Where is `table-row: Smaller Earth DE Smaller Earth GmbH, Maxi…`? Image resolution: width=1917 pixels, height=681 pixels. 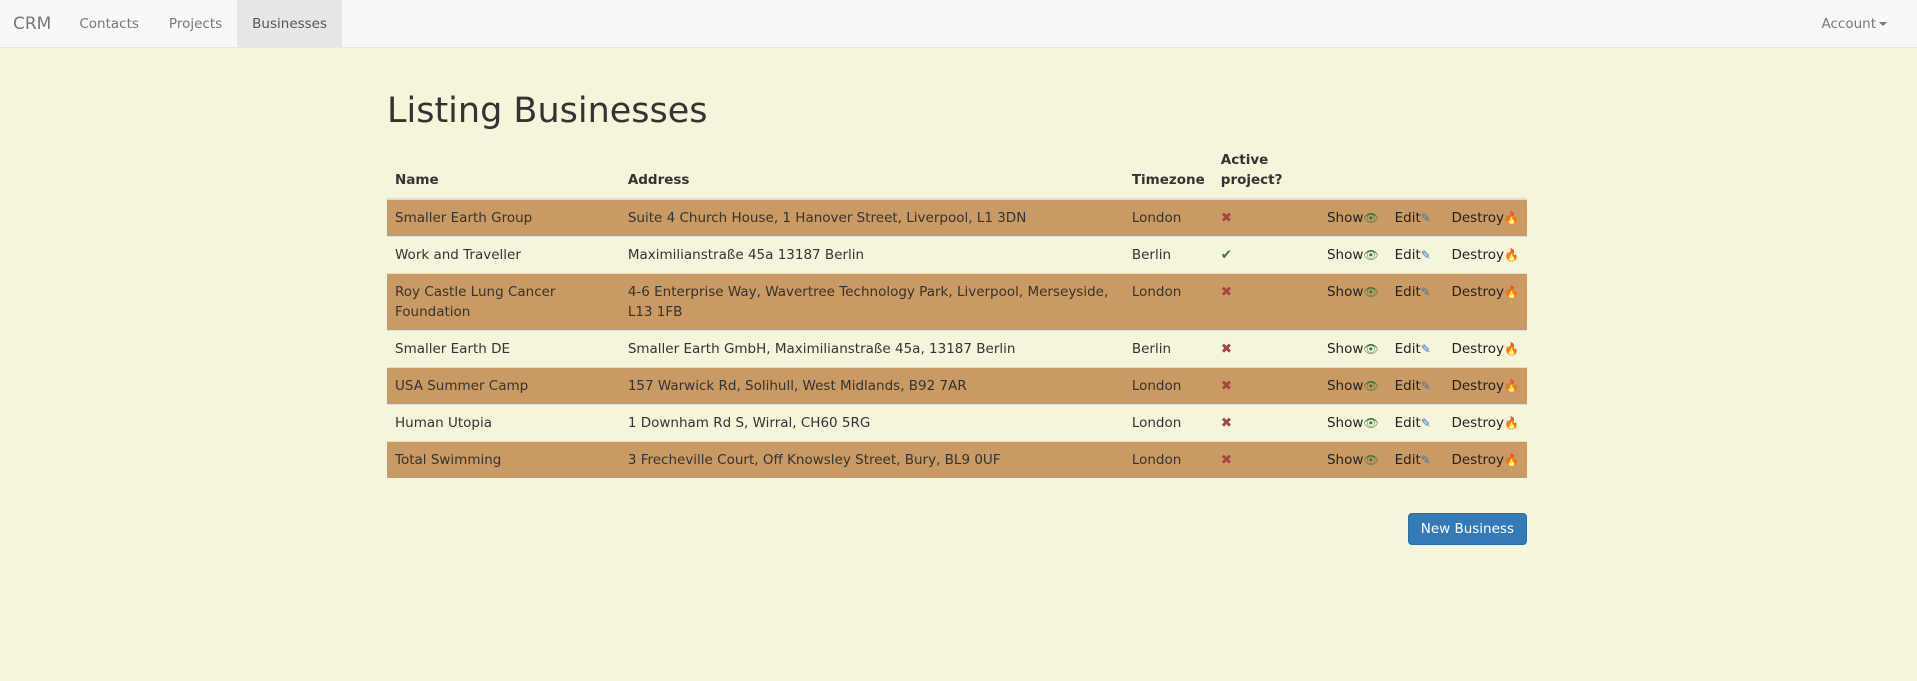
table-row: Smaller Earth DE Smaller Earth GmbH, Maxi… is located at coordinates (957, 349).